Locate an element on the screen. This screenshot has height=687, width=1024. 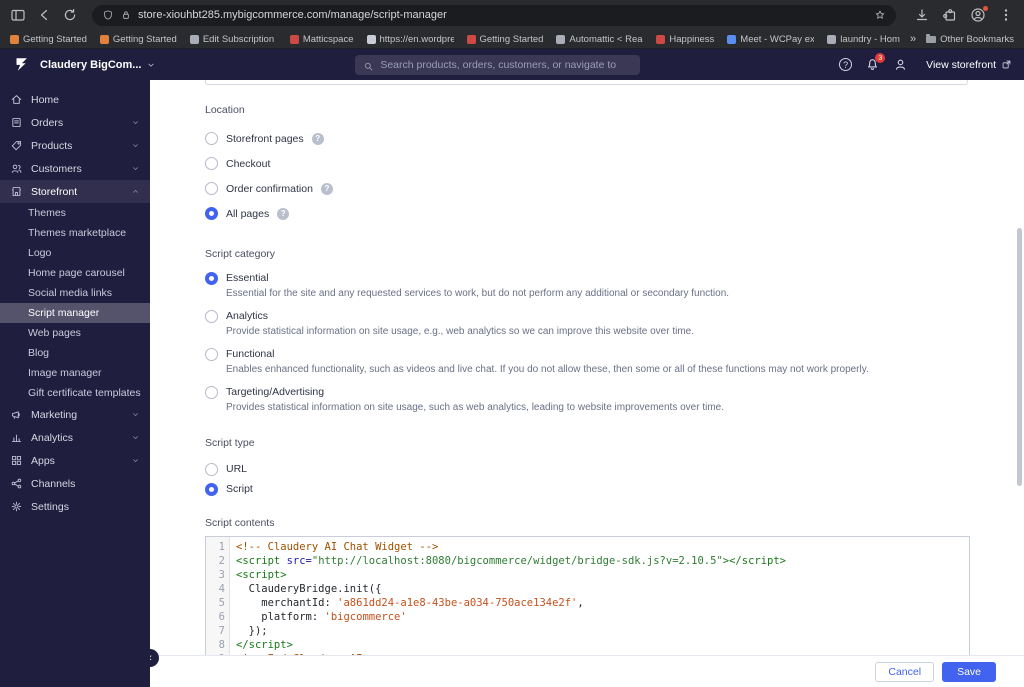
orders-icon is located at coordinates (16, 122).